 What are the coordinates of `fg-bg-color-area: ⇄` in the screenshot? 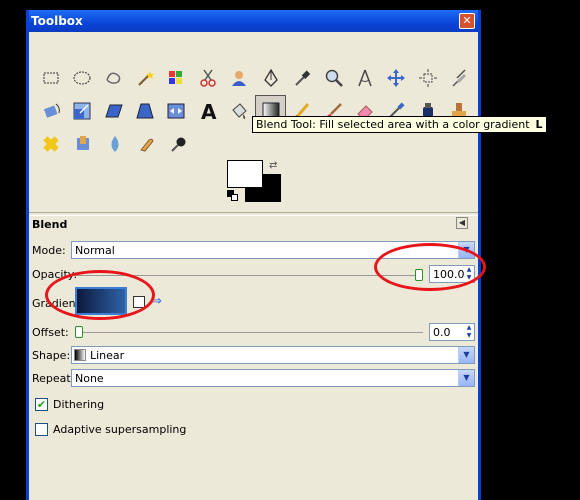 It's located at (257, 183).